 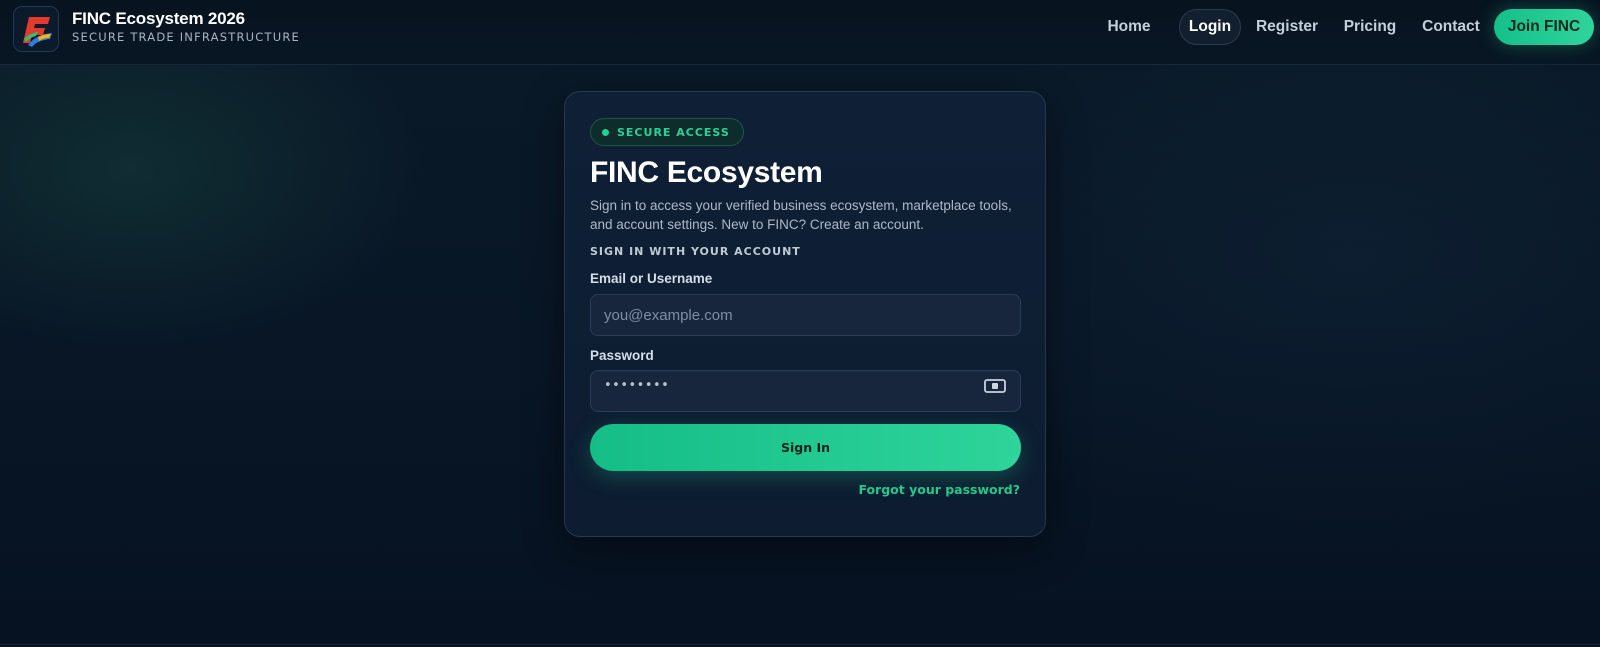 What do you see at coordinates (1129, 27) in the screenshot?
I see `nav-home: Home` at bounding box center [1129, 27].